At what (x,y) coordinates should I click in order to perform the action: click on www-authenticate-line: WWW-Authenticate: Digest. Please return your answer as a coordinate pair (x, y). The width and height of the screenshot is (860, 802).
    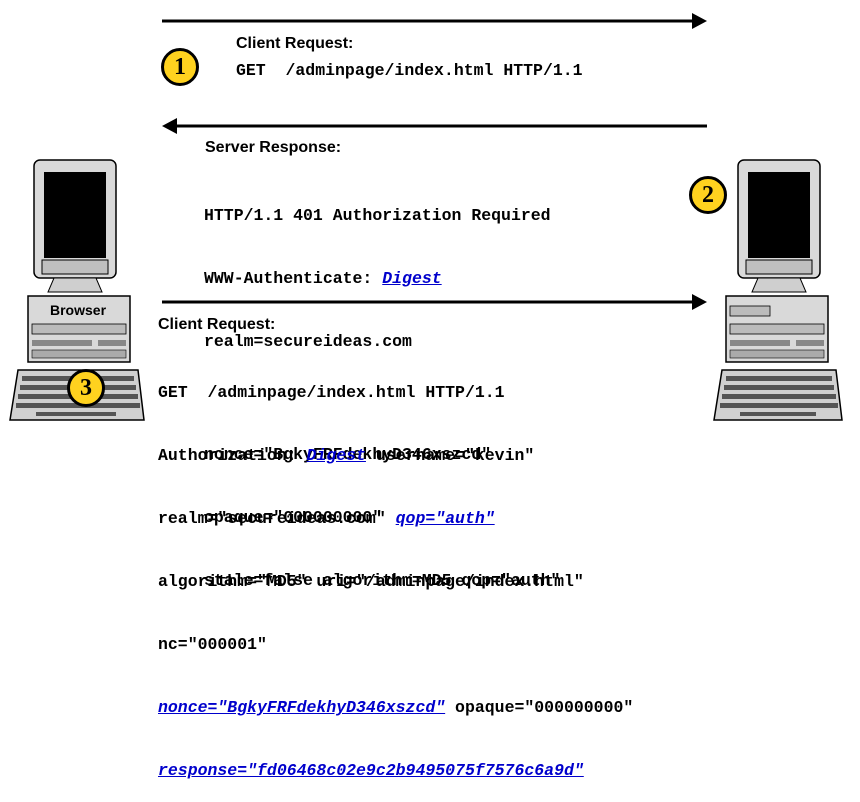
    Looking at the image, I should click on (323, 278).